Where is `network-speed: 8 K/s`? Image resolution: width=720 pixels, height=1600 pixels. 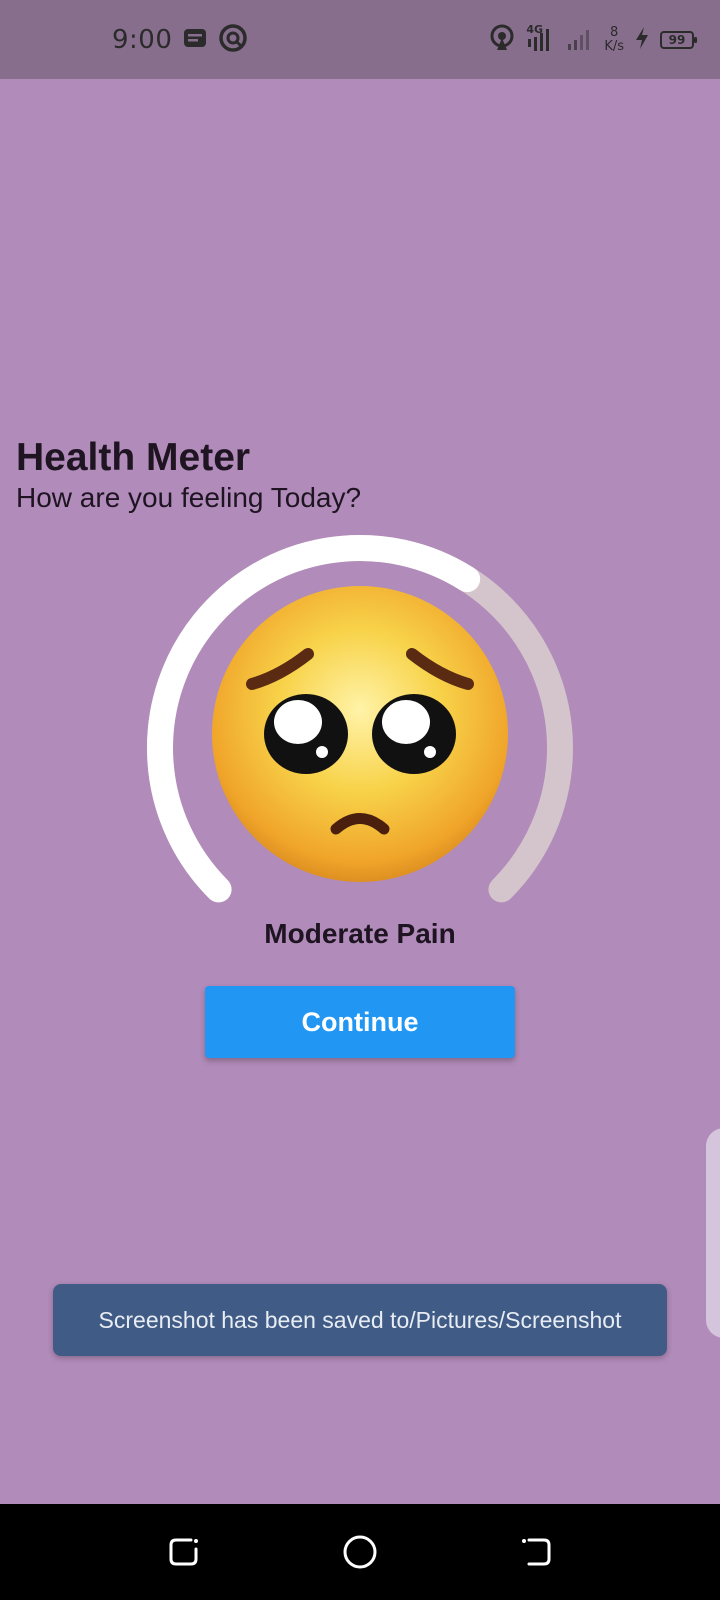
network-speed: 8 K/s is located at coordinates (614, 40).